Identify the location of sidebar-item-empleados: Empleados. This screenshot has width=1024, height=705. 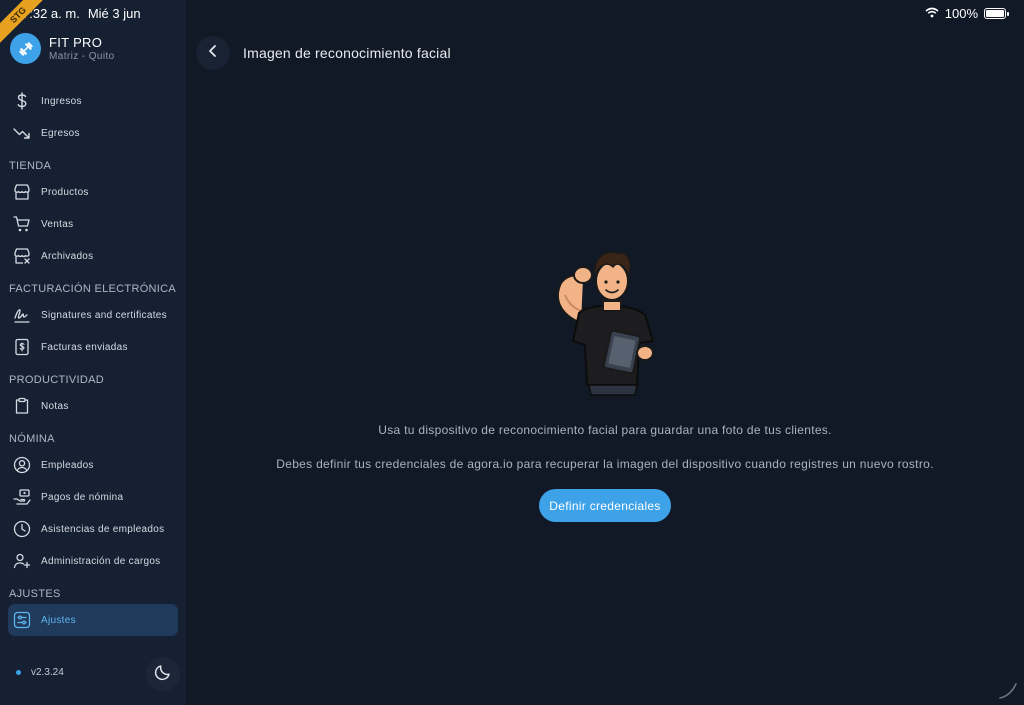
(93, 465).